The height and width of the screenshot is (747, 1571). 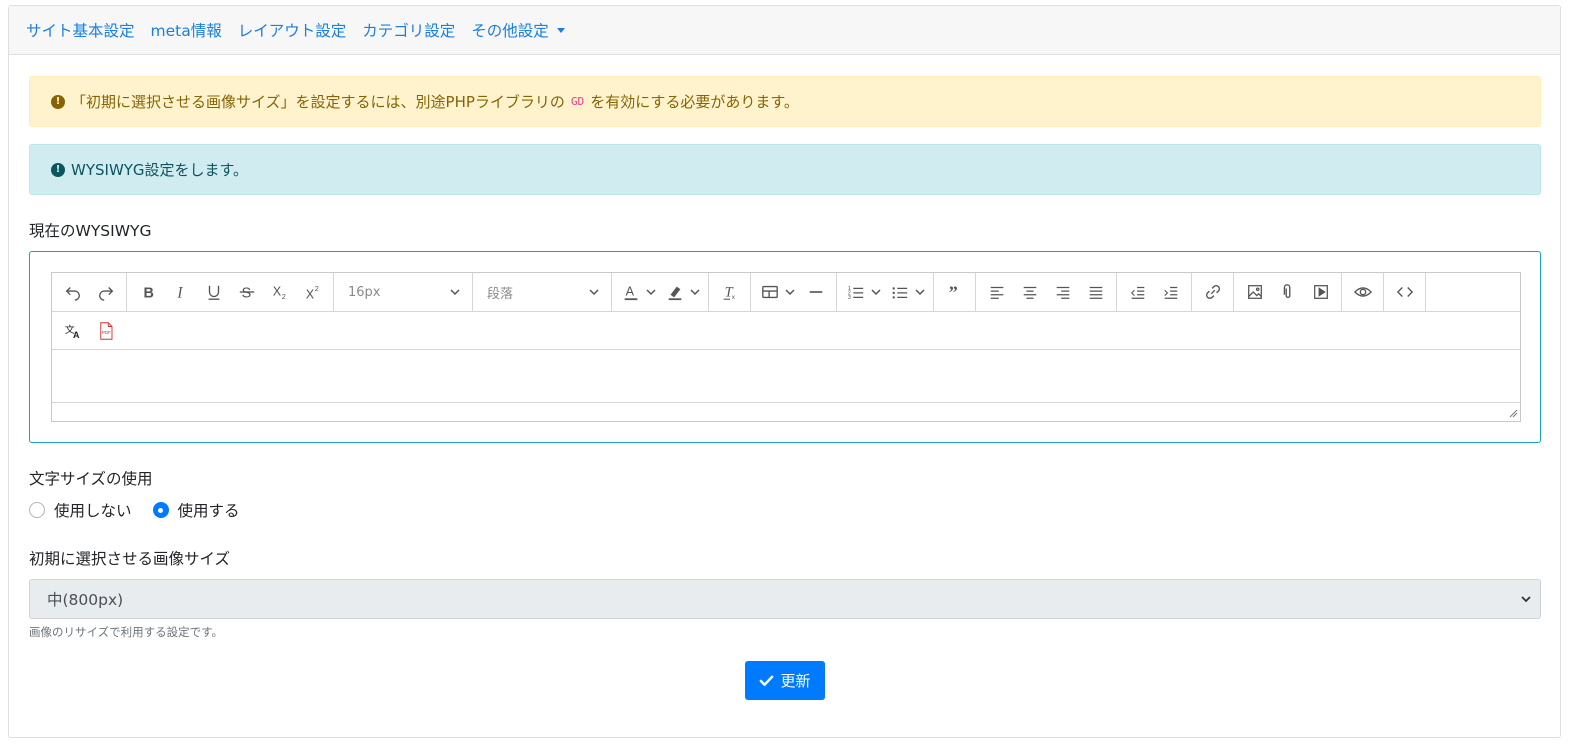 I want to click on radio-use, so click(x=160, y=510).